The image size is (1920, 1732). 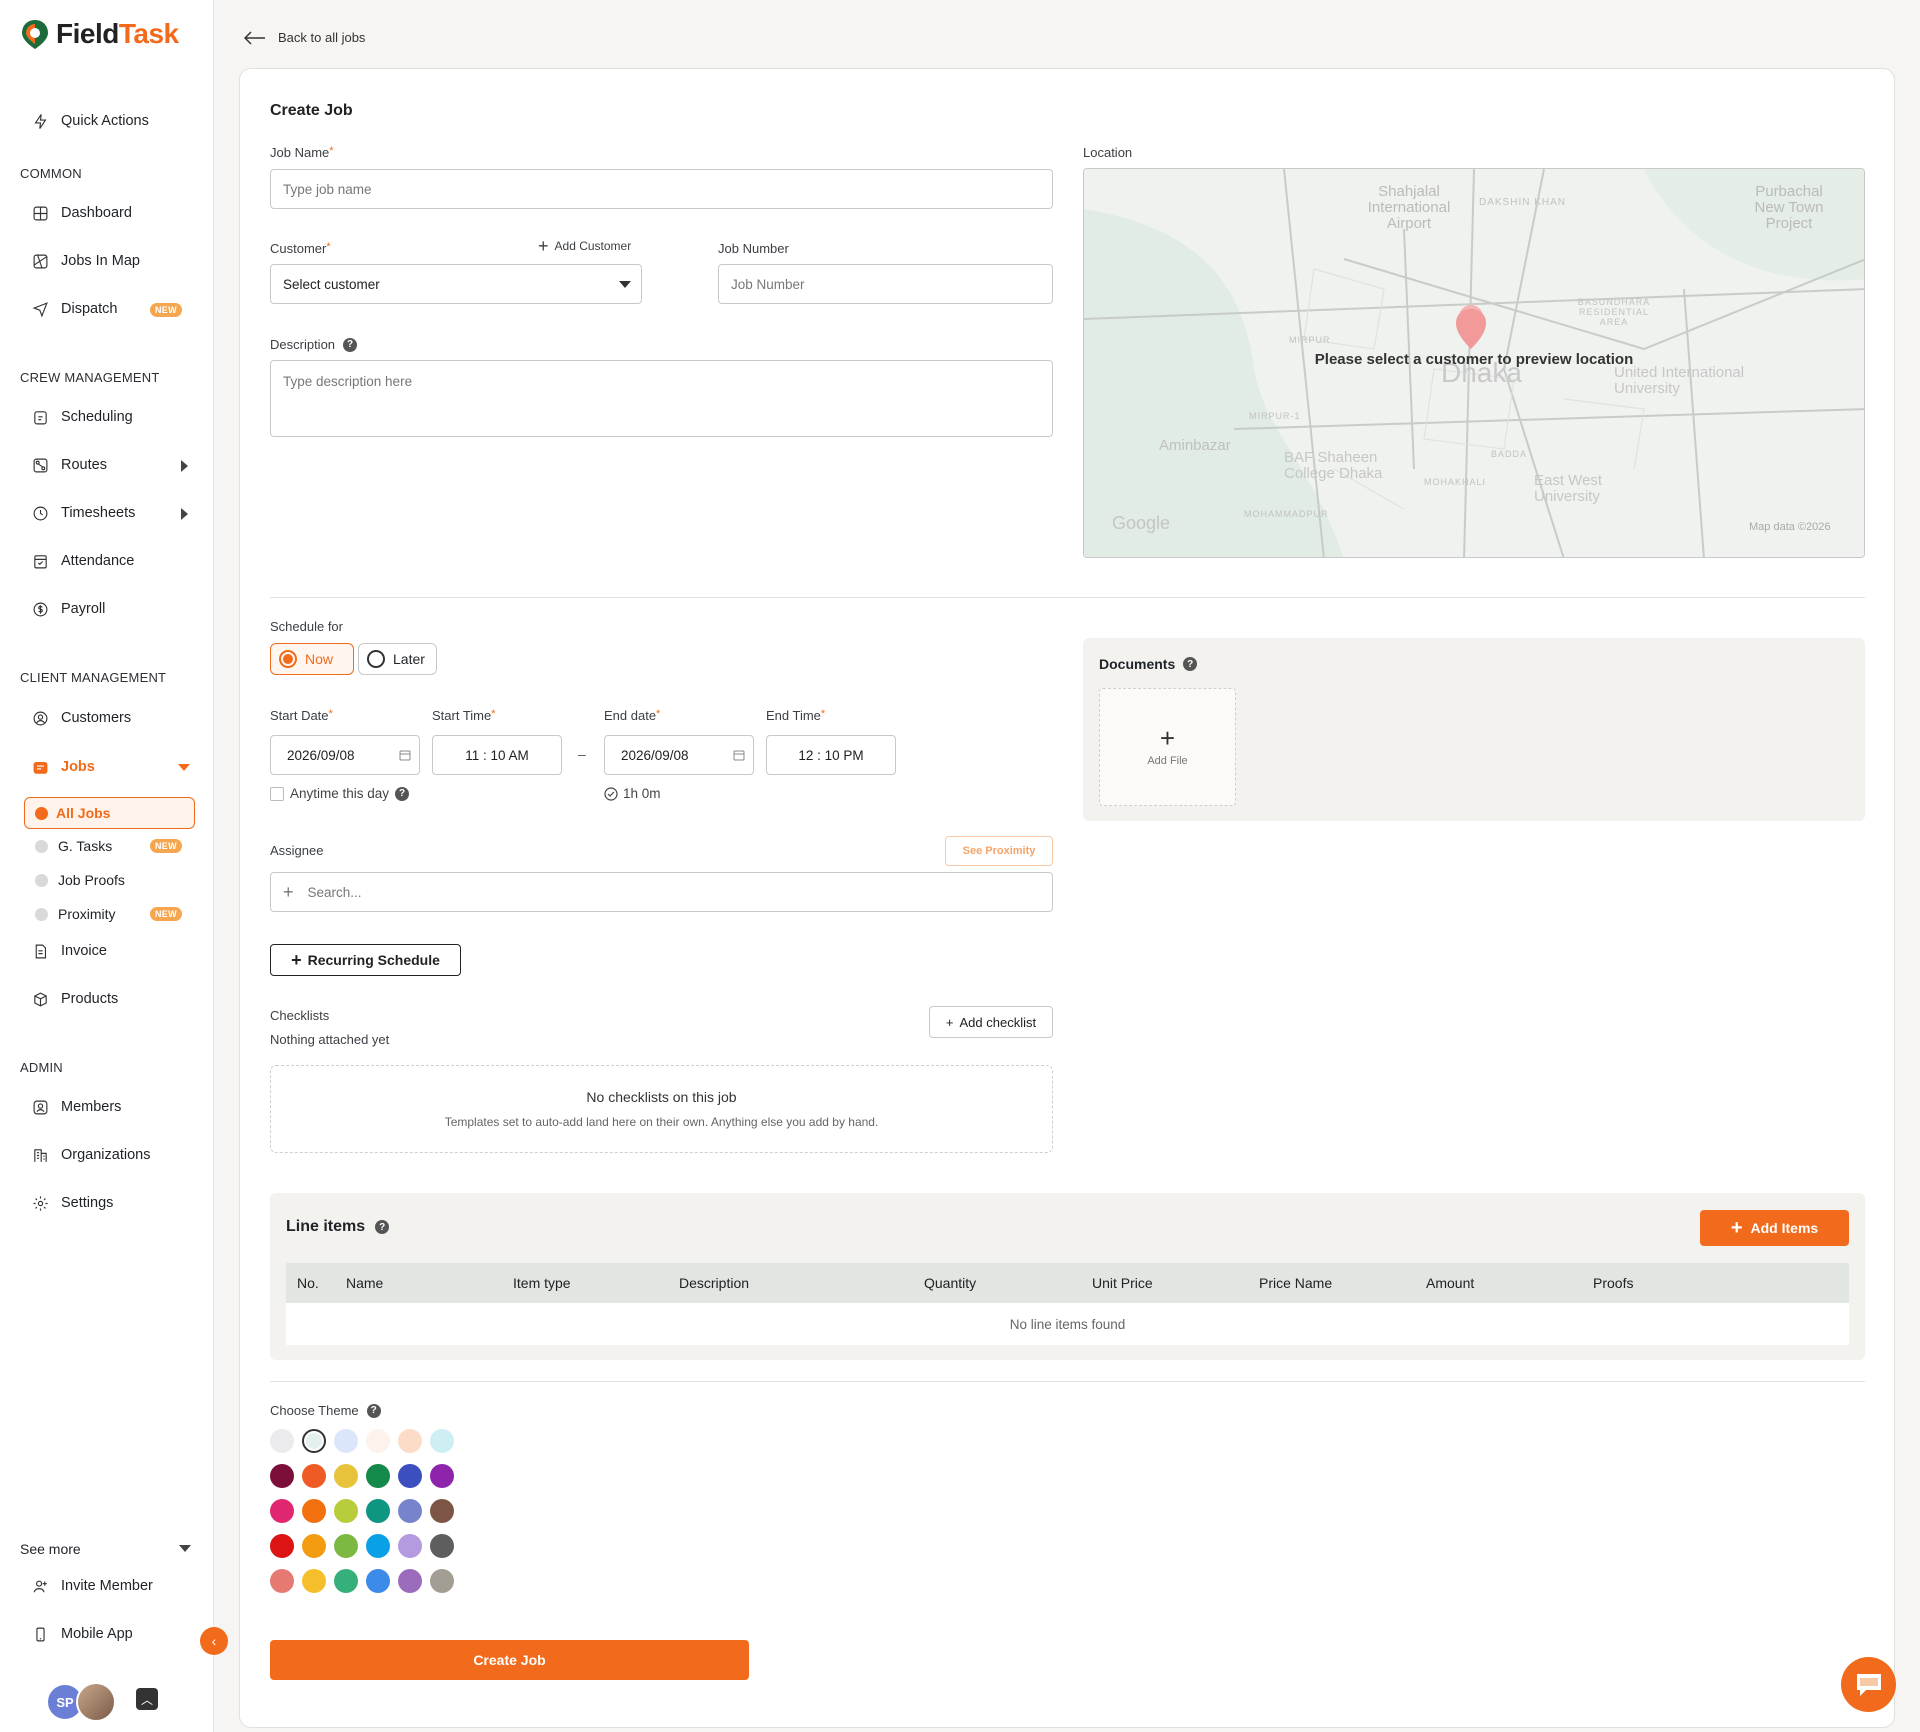 I want to click on sidebar-item-attendance: Attendance, so click(x=82, y=561).